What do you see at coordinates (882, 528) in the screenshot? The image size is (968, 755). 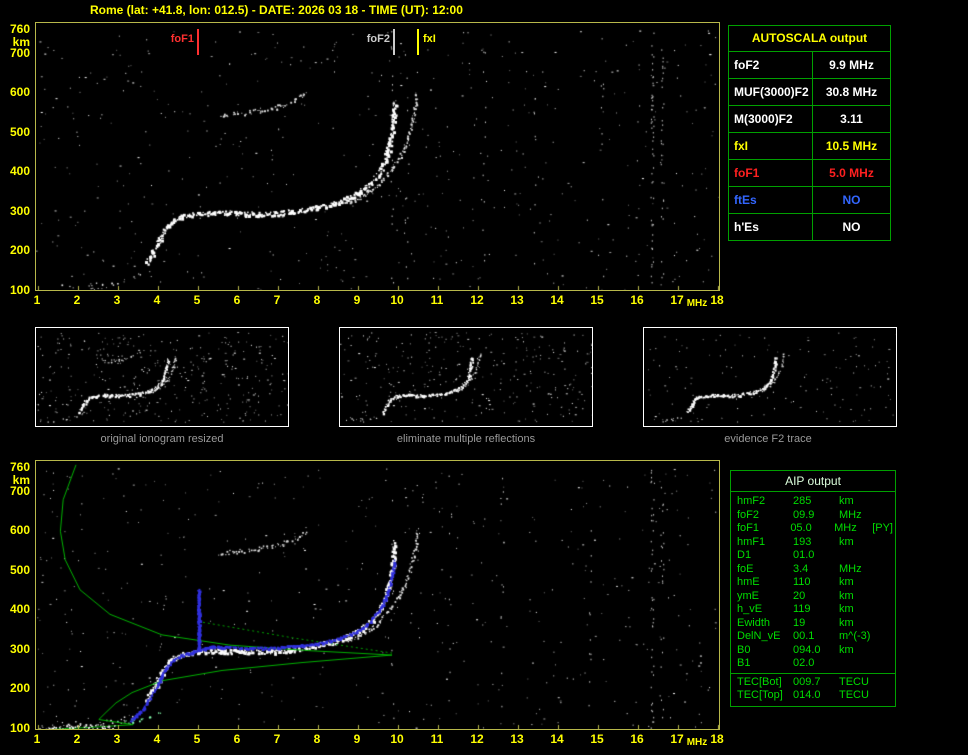 I see `aip-note: [PY]` at bounding box center [882, 528].